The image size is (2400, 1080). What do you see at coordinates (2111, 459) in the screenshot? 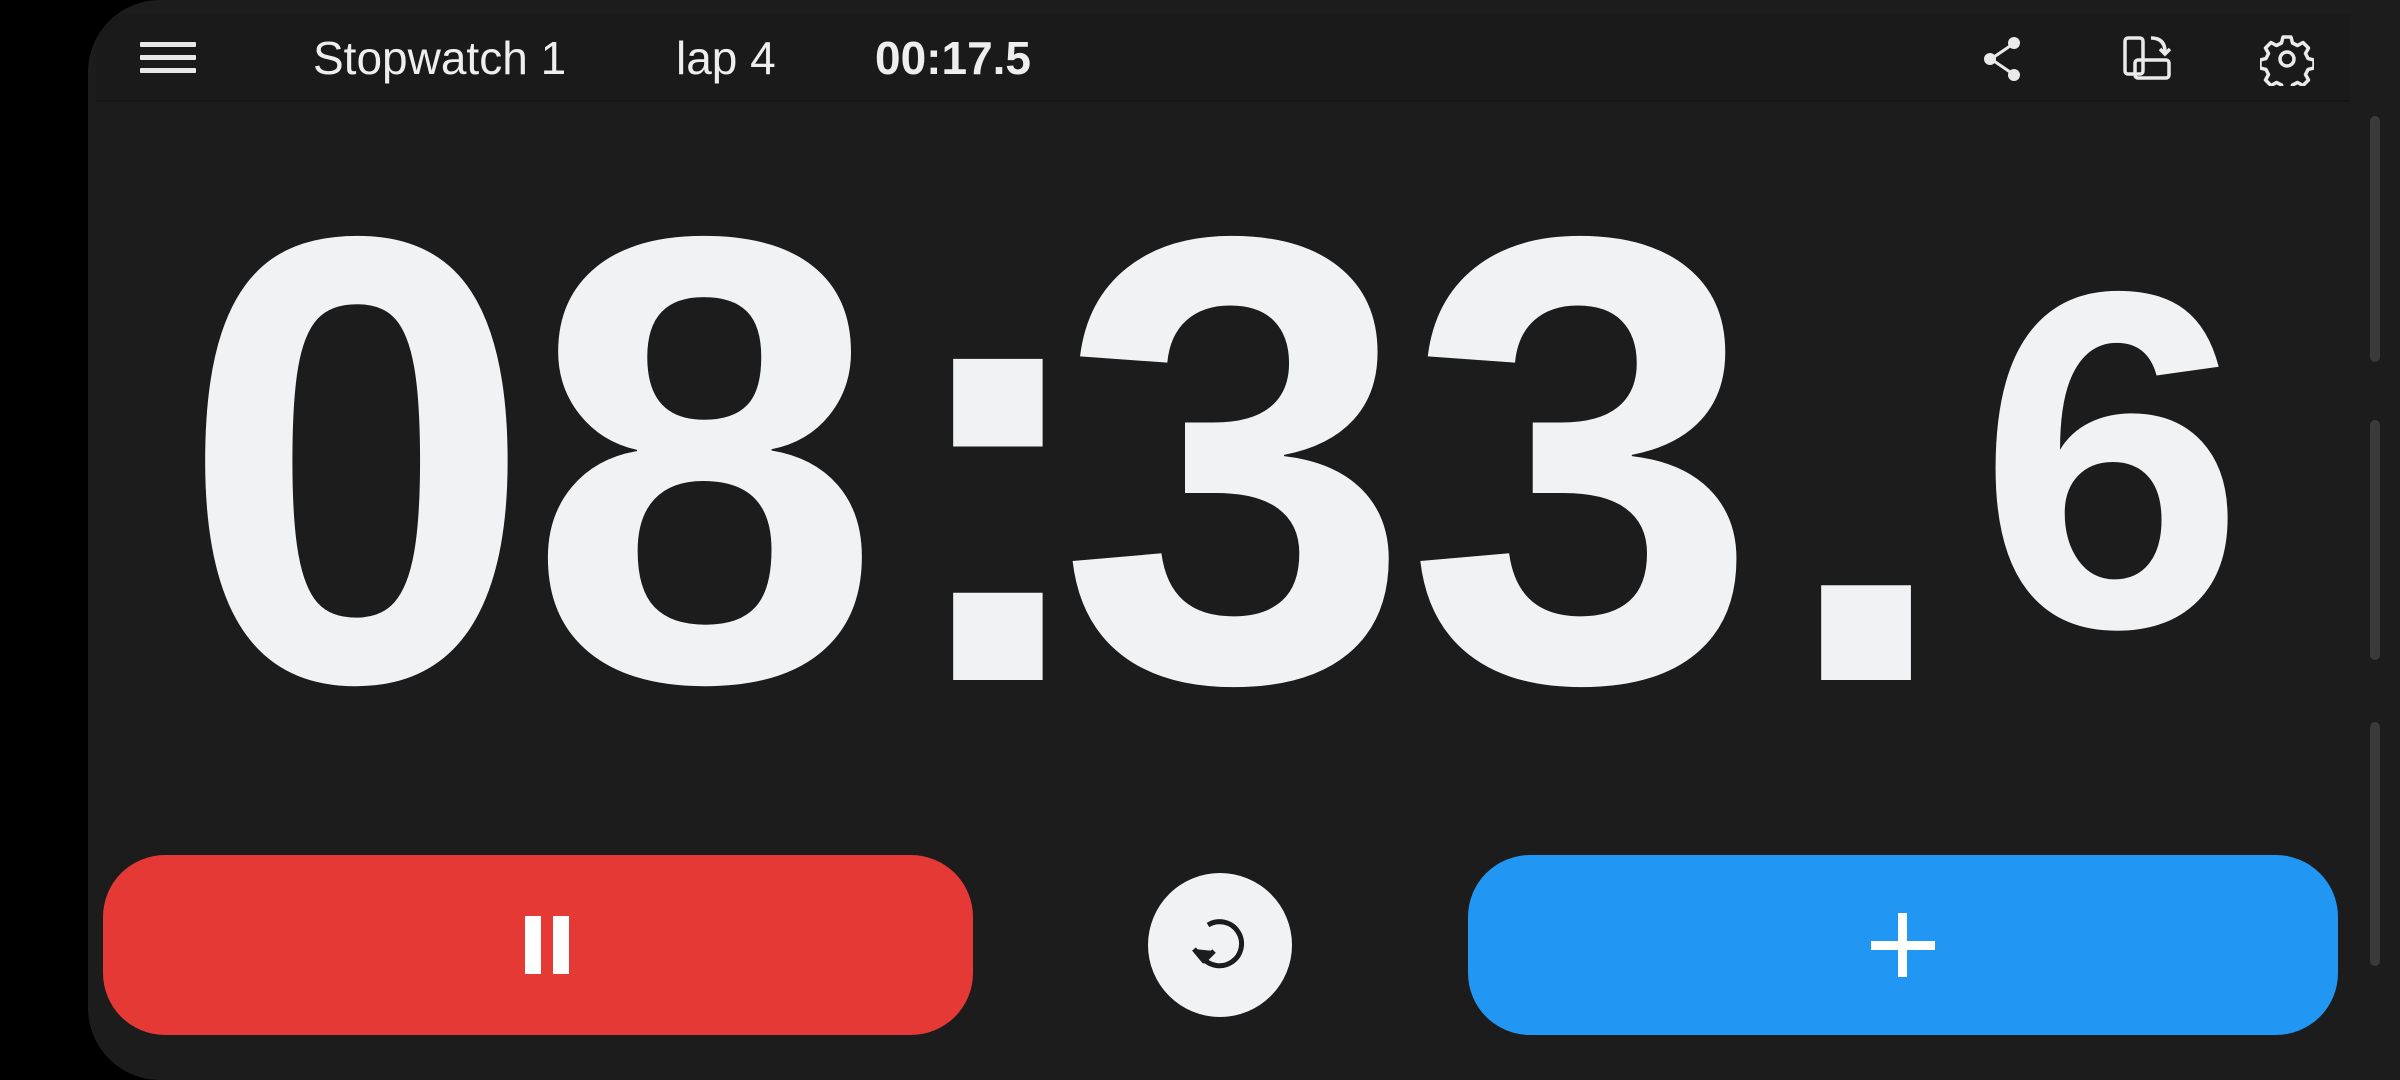
I see `tenths-value: 6` at bounding box center [2111, 459].